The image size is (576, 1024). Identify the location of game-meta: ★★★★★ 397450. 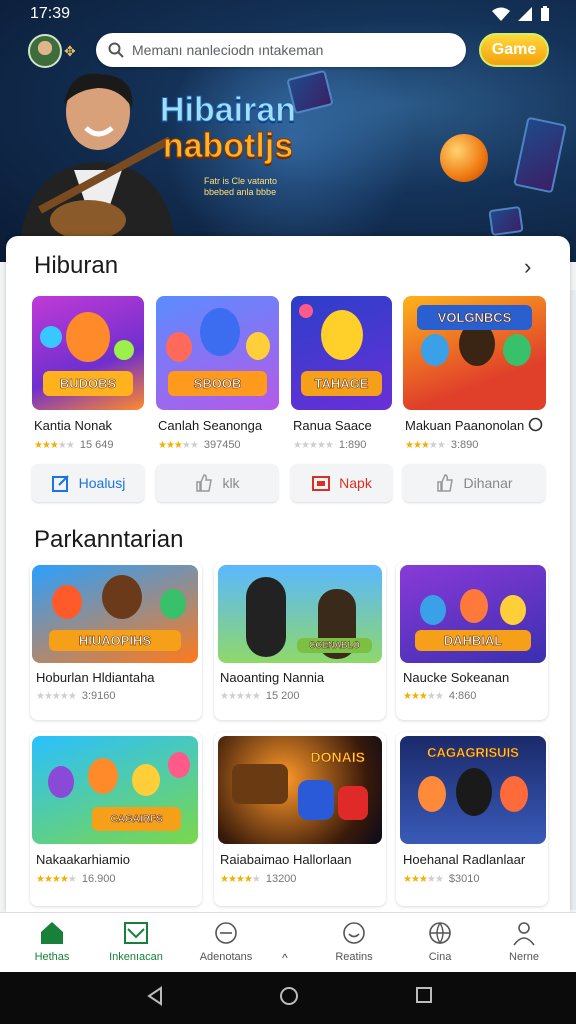
(199, 445).